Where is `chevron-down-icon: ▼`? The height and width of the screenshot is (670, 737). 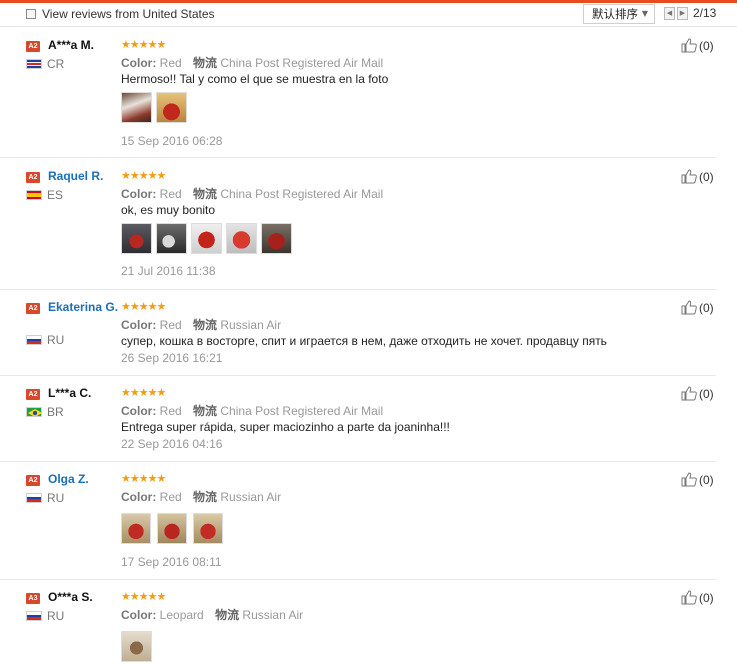
chevron-down-icon: ▼ is located at coordinates (644, 13).